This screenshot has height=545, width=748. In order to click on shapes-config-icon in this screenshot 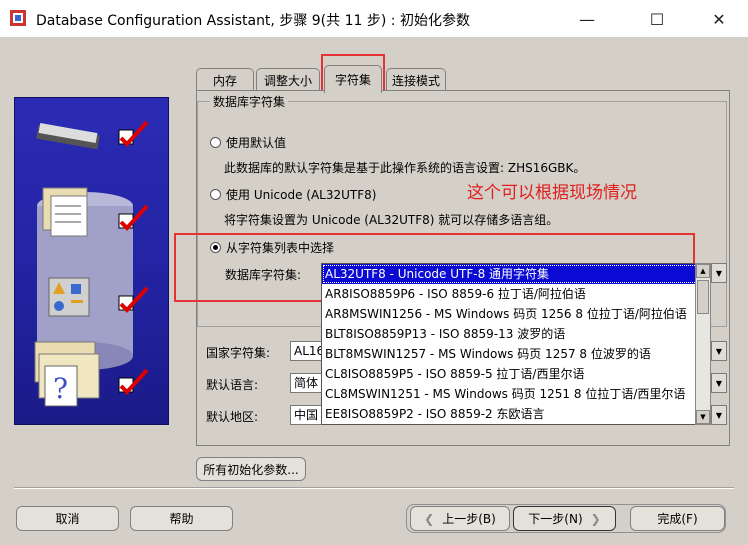, I will do `click(69, 297)`.